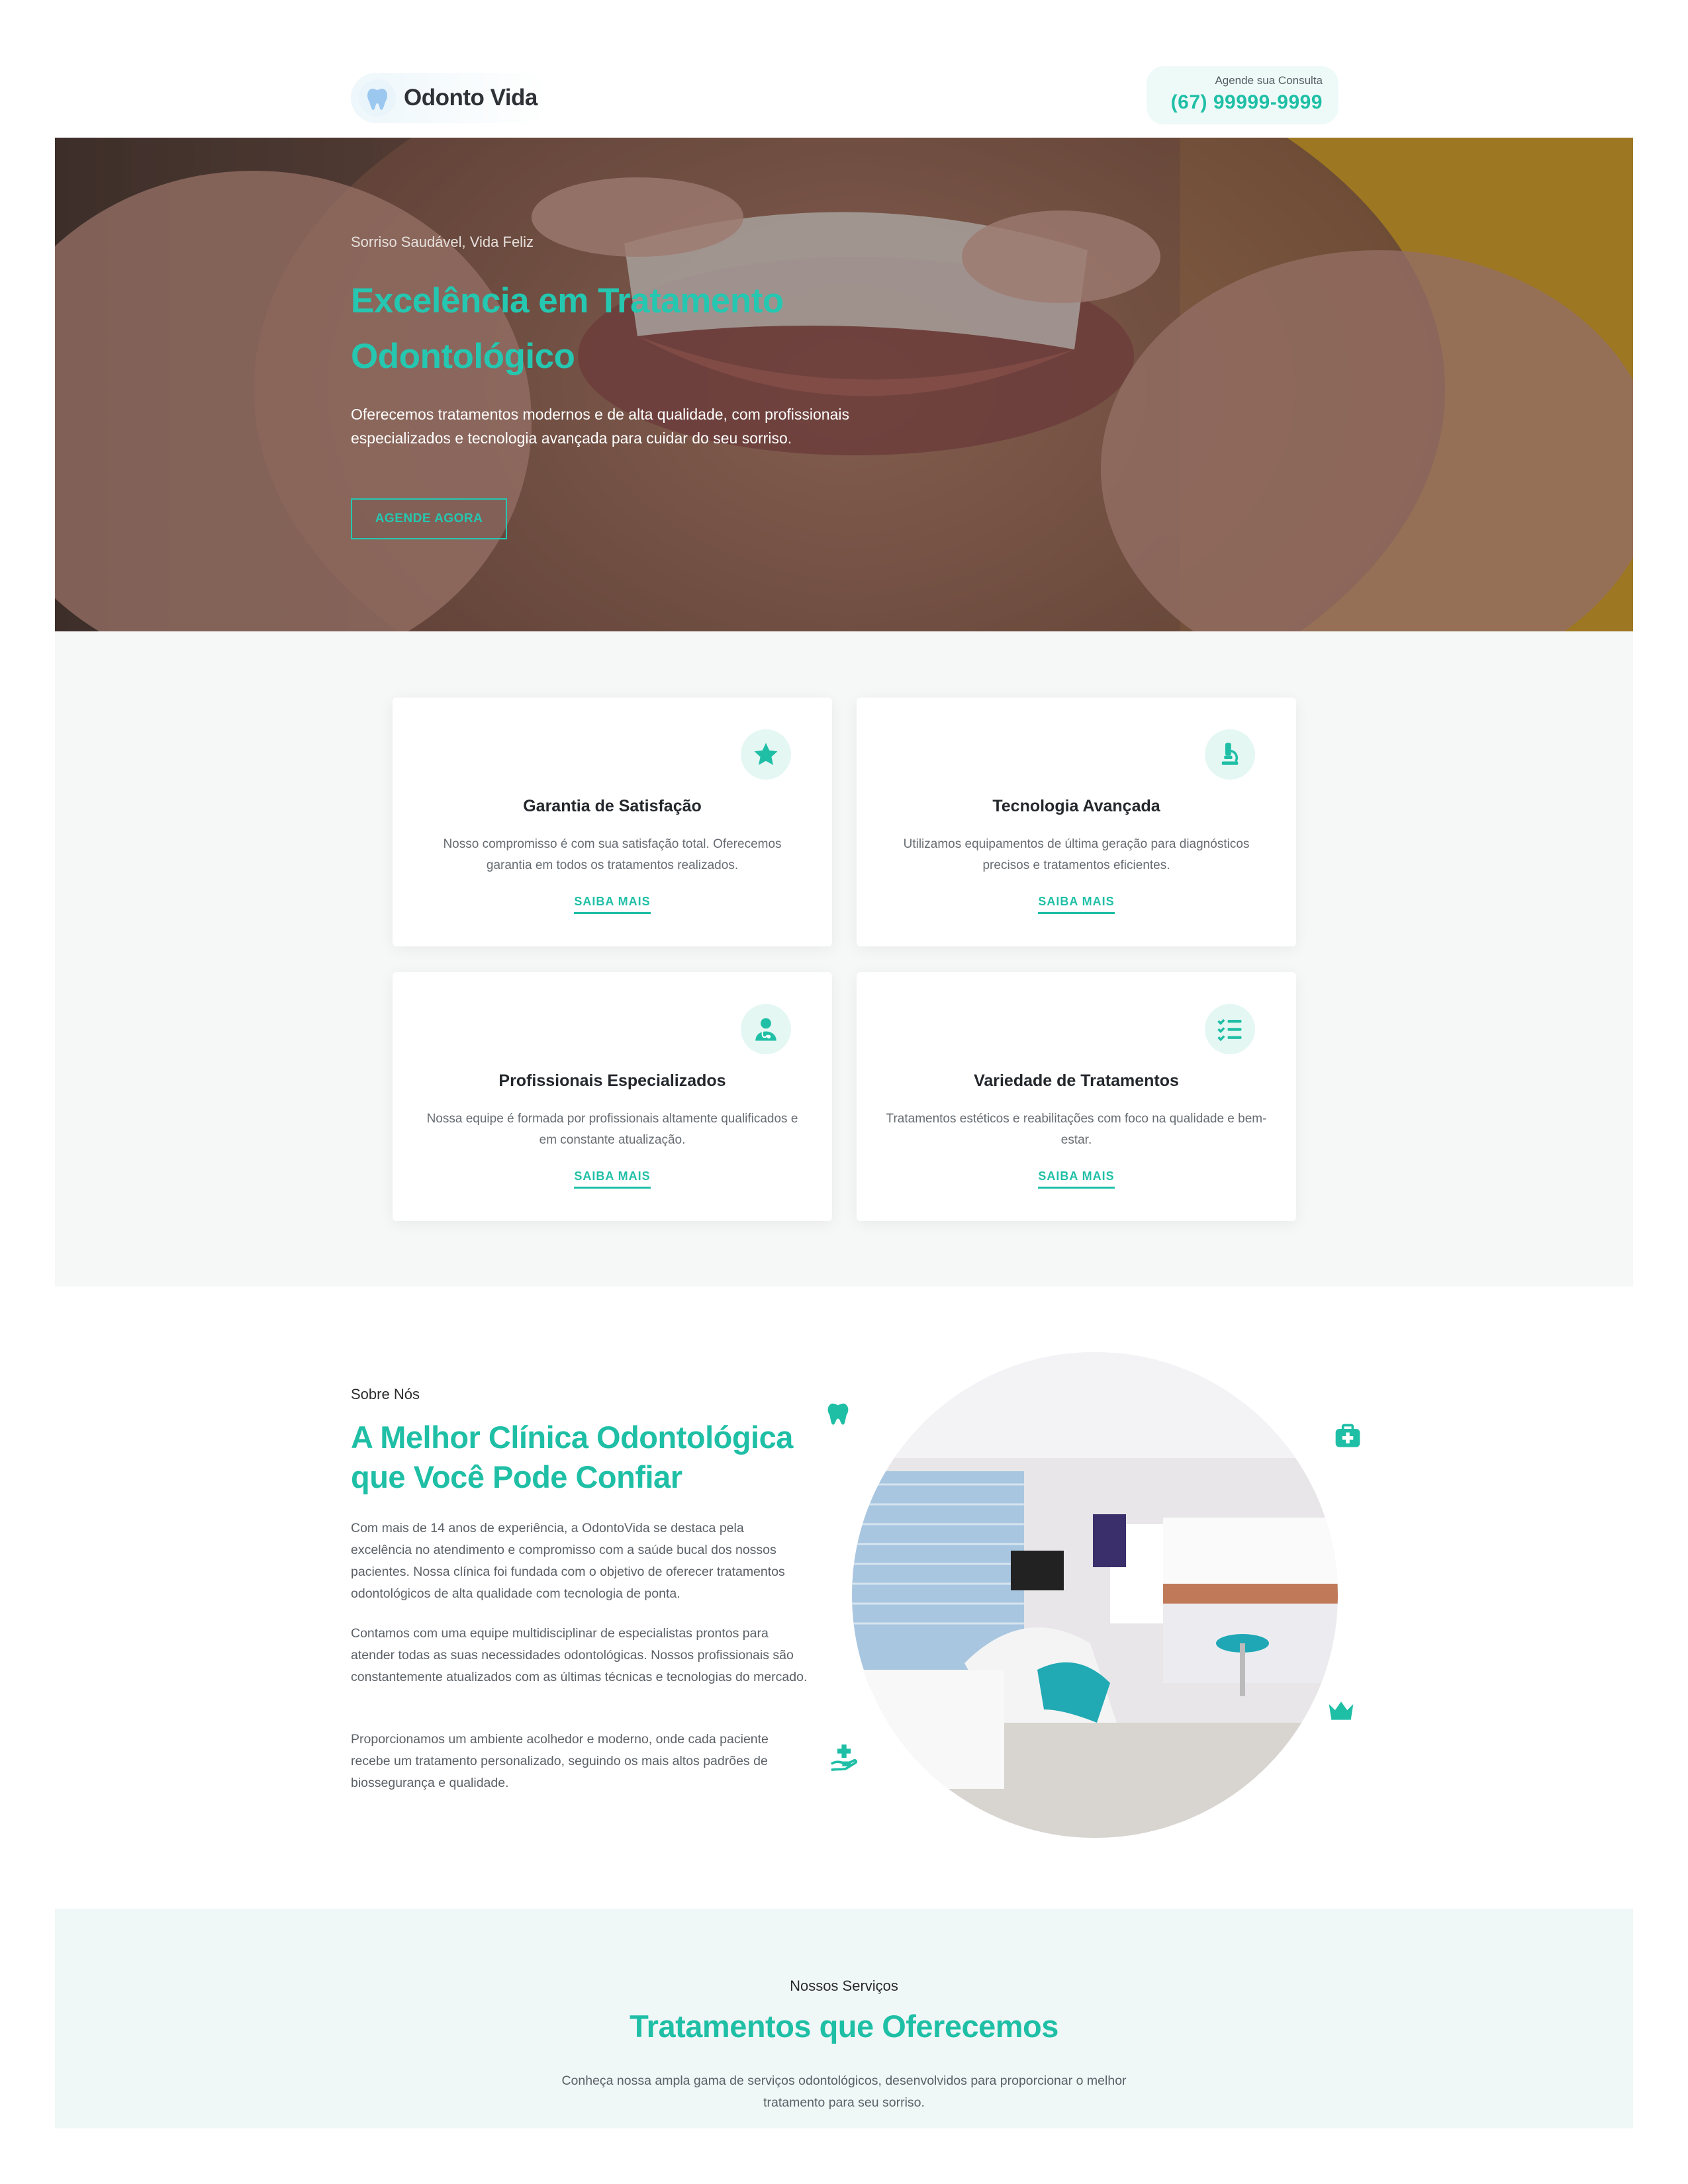 Image resolution: width=1688 pixels, height=2184 pixels. What do you see at coordinates (429, 518) in the screenshot?
I see `schedule-now-button: AGENDE AGORA` at bounding box center [429, 518].